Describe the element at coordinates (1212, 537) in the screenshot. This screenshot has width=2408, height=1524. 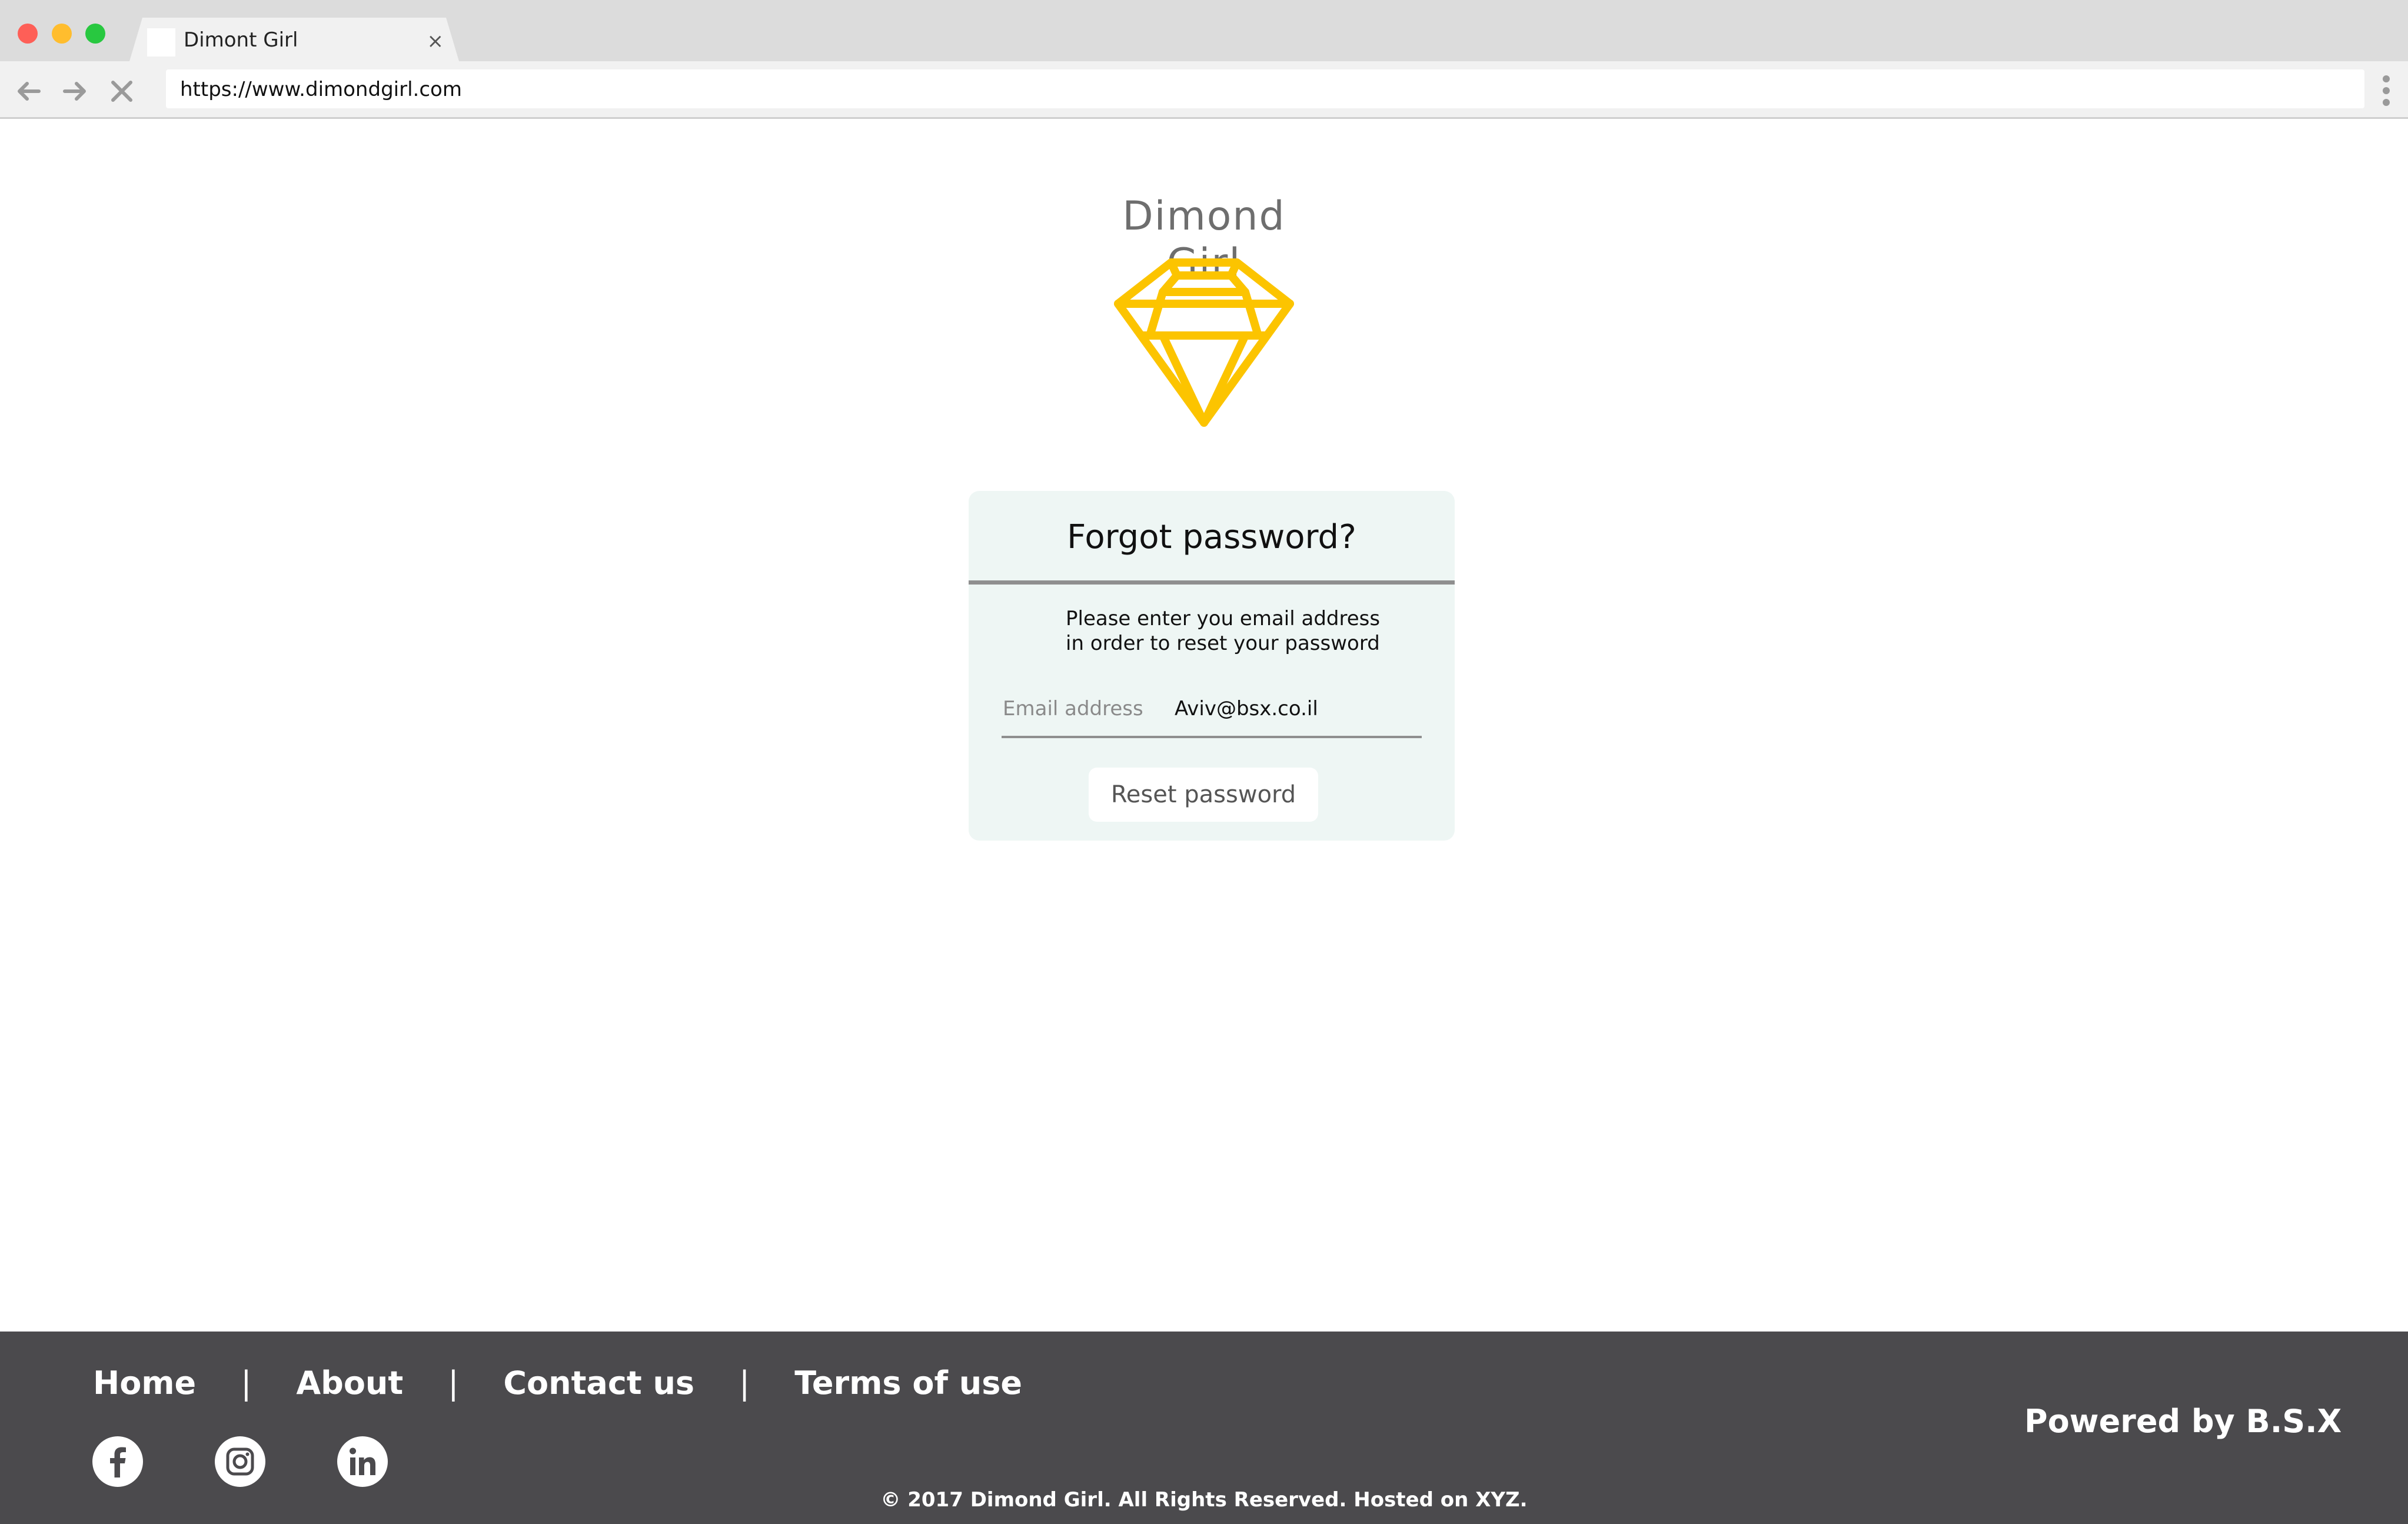
I see `card-title: Forgot password?` at that location.